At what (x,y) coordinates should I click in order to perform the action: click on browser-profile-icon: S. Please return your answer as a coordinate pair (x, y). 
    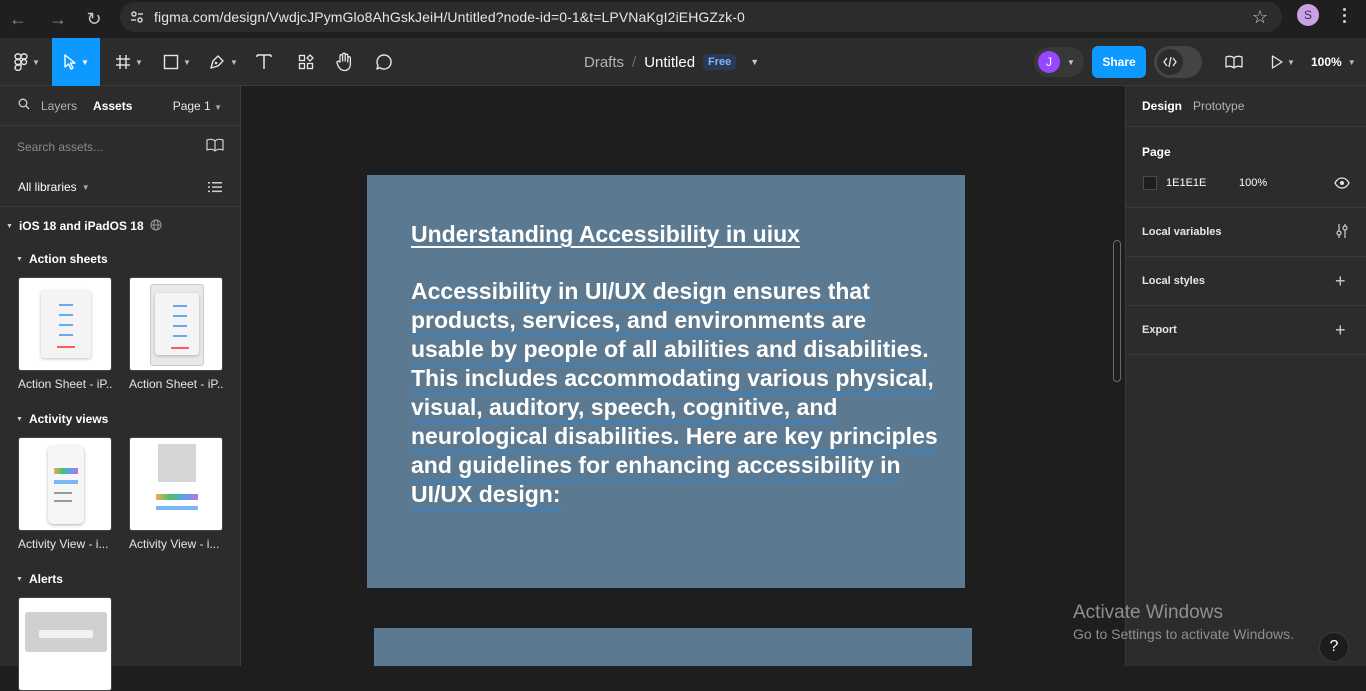
    Looking at the image, I should click on (1308, 15).